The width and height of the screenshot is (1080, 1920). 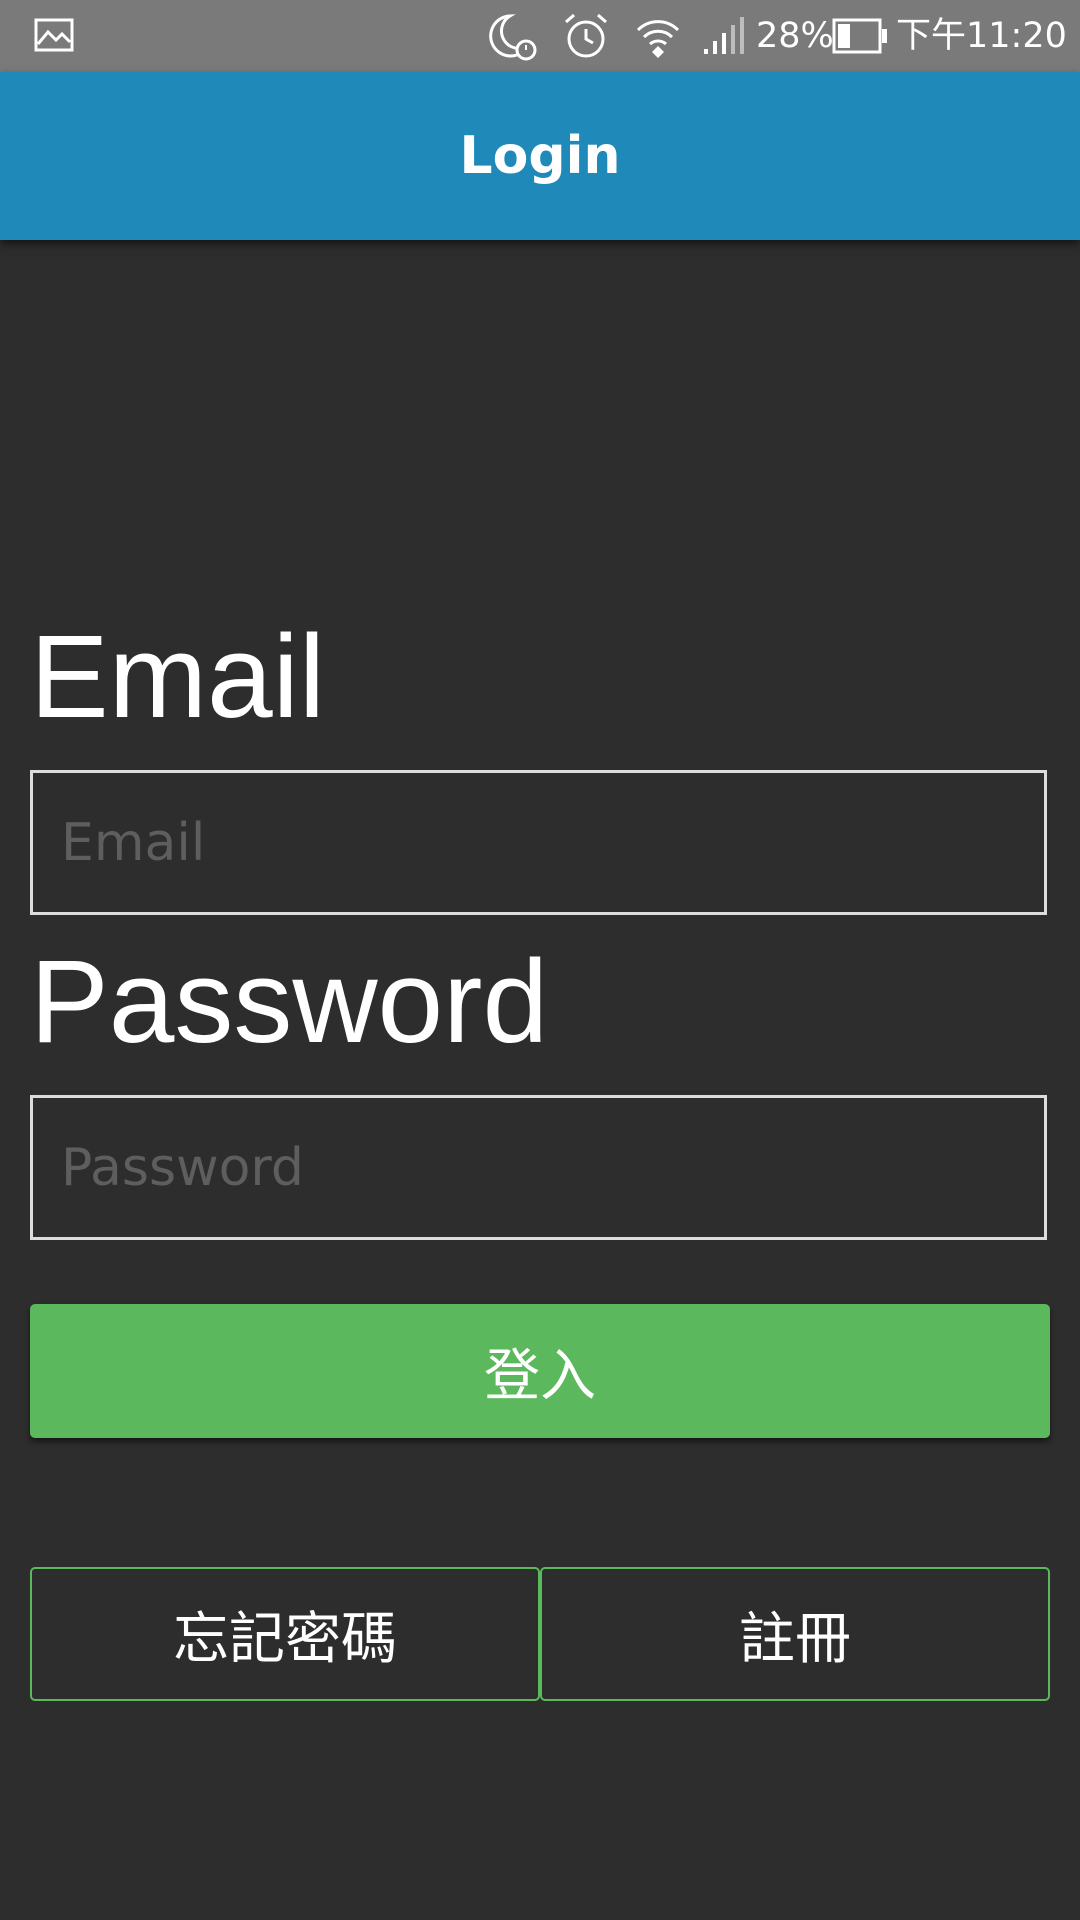 What do you see at coordinates (289, 1002) in the screenshot?
I see `password-label: Password` at bounding box center [289, 1002].